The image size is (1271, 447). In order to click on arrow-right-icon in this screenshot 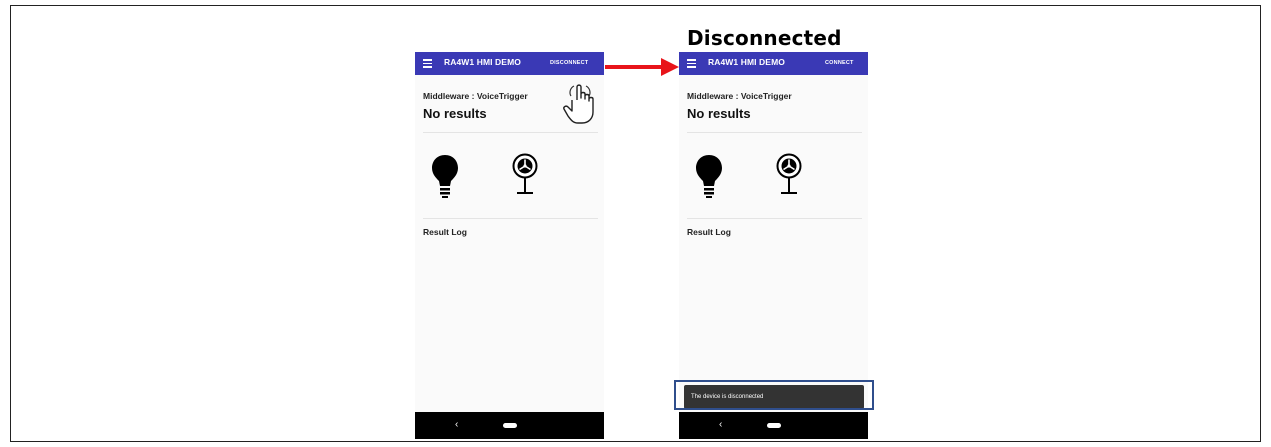, I will do `click(642, 67)`.